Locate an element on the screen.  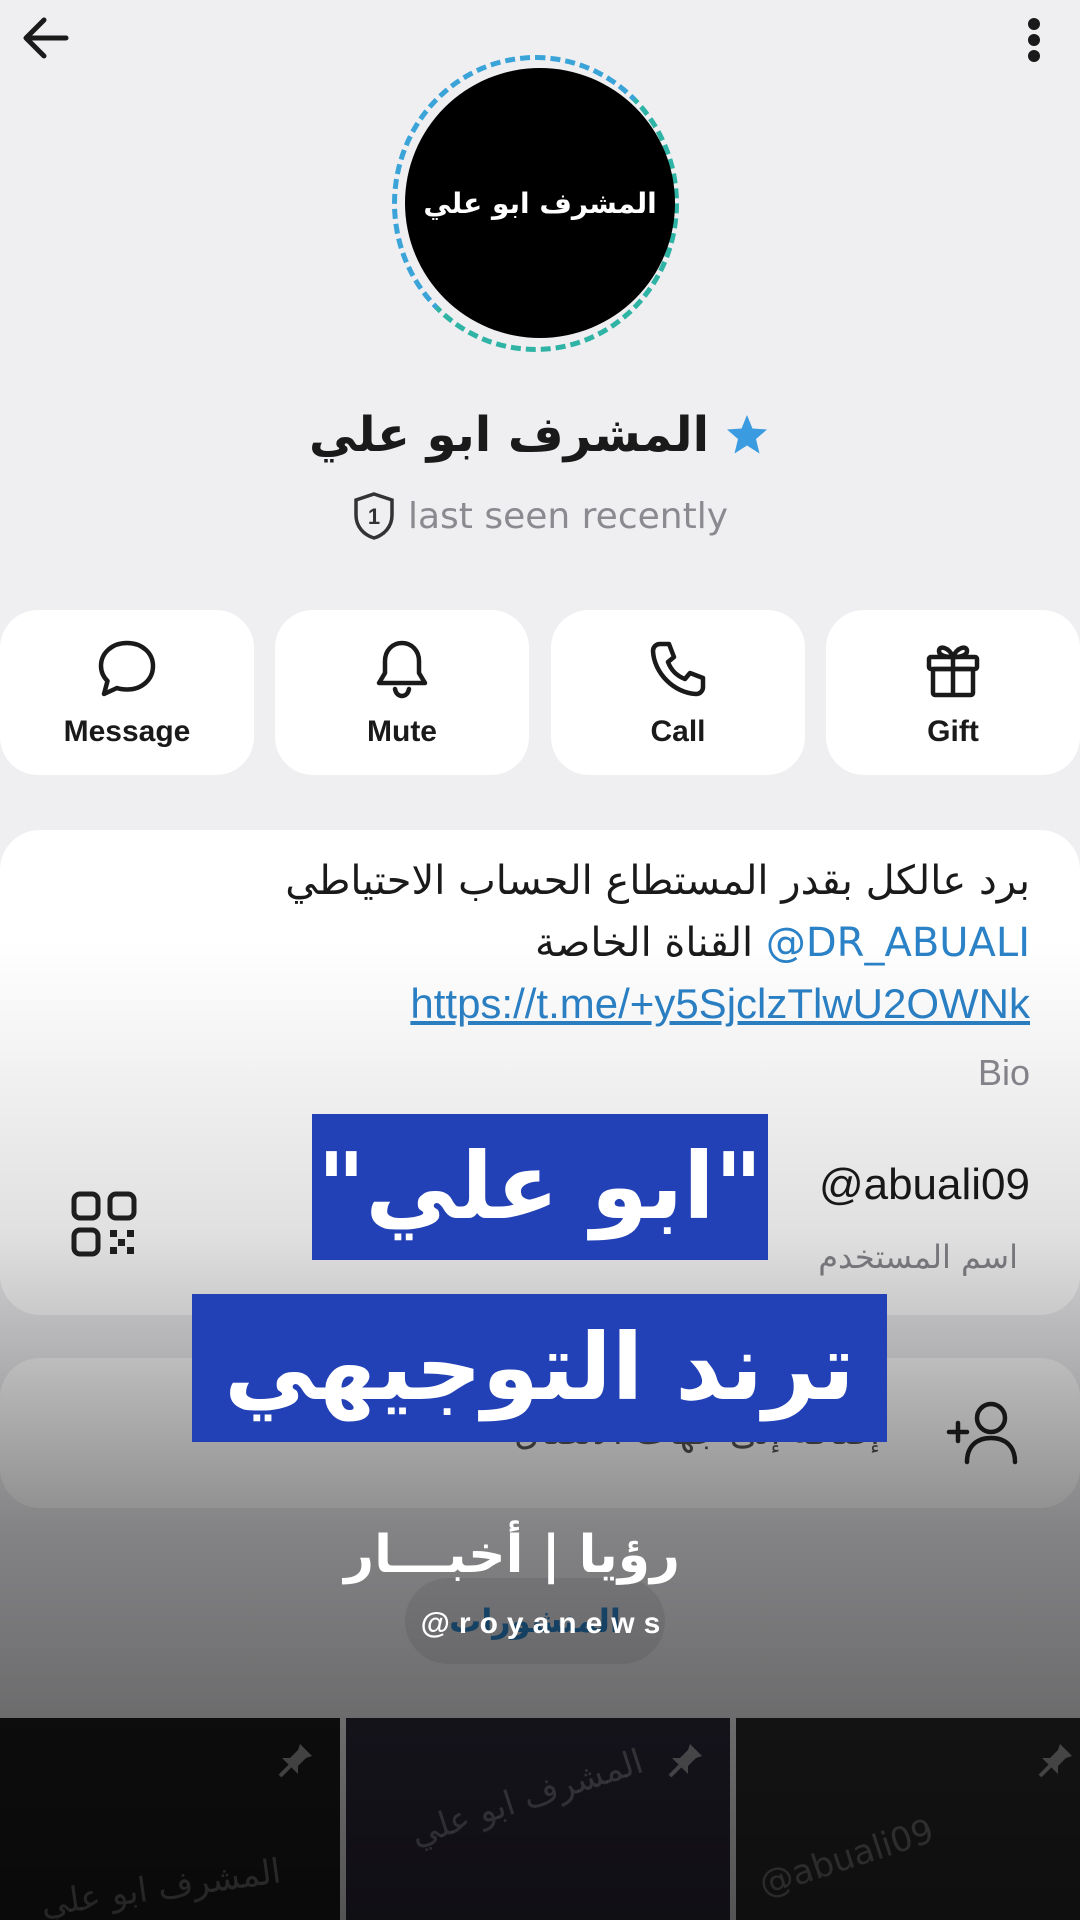
headline-box-2: ترند التوجيهي is located at coordinates (539, 1368).